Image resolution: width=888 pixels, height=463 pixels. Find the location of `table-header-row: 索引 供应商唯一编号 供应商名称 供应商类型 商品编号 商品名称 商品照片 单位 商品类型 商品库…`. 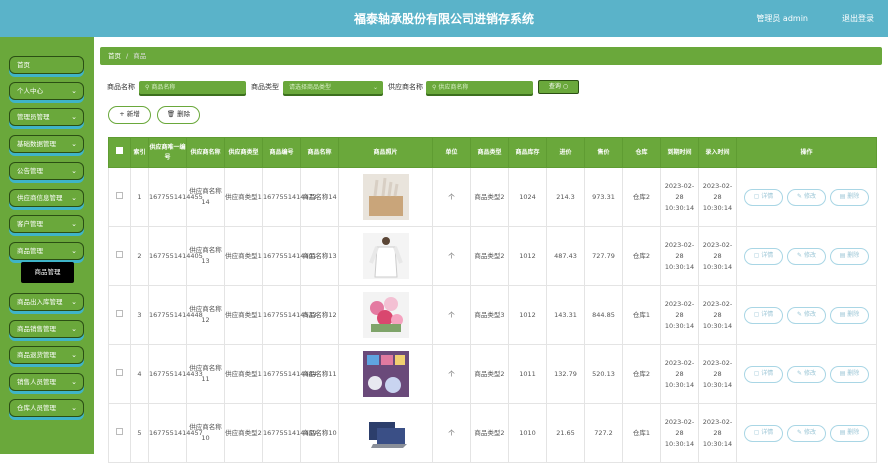

table-header-row: 索引 供应商唯一编号 供应商名称 供应商类型 商品编号 商品名称 商品照片 单位 商品类型 商品库… is located at coordinates (492, 152).